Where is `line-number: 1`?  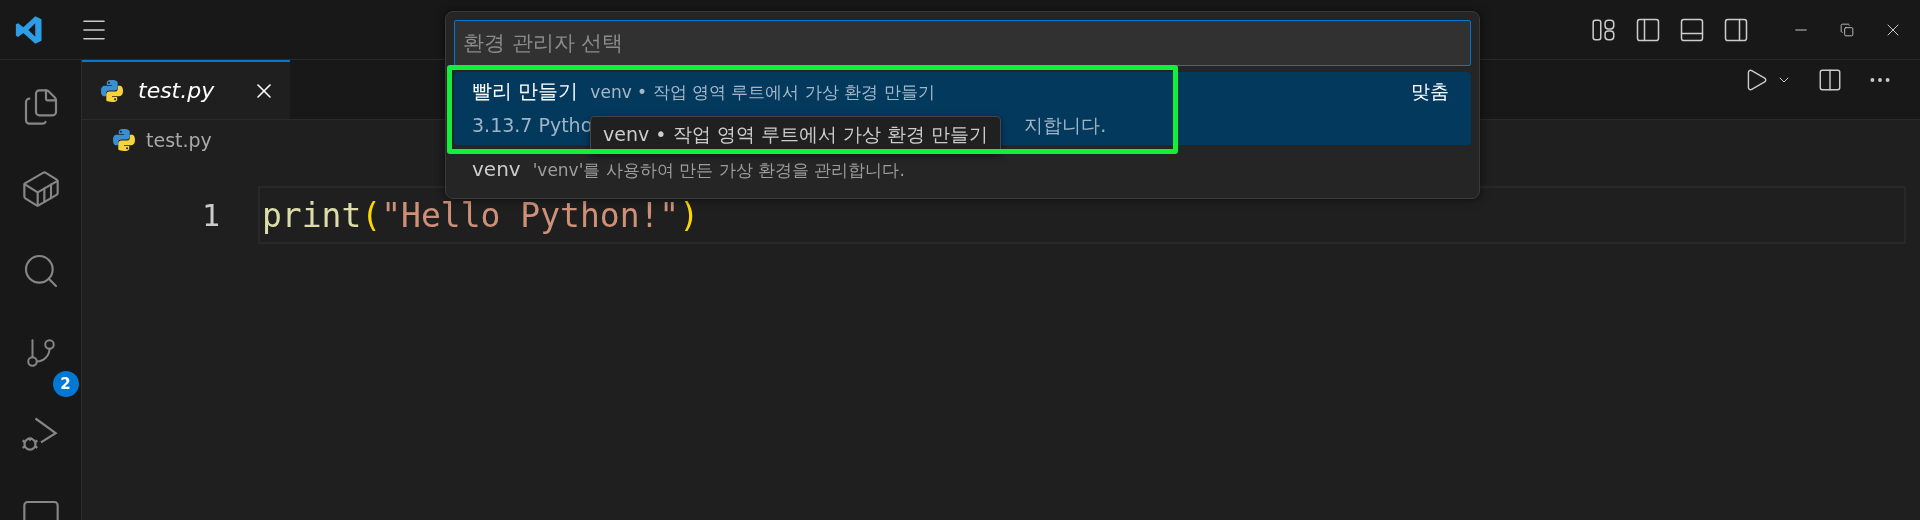 line-number: 1 is located at coordinates (210, 215).